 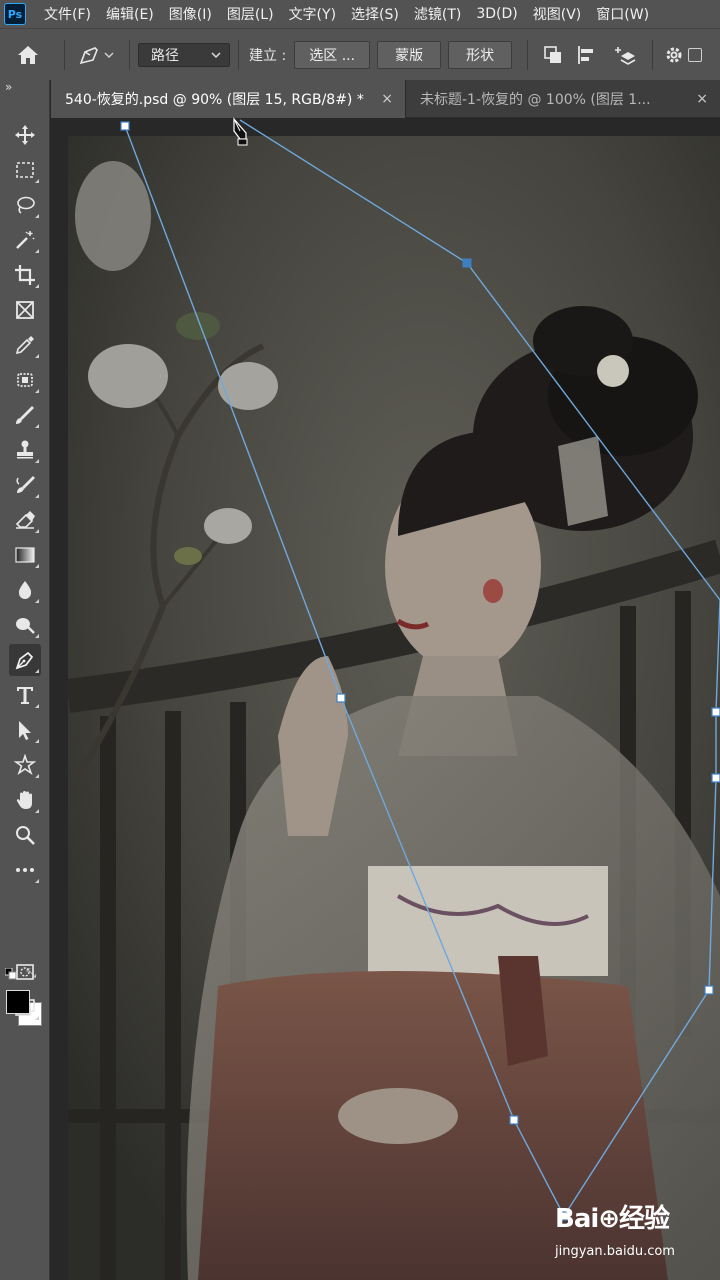 What do you see at coordinates (25, 765) in the screenshot?
I see `custom-shape-icon` at bounding box center [25, 765].